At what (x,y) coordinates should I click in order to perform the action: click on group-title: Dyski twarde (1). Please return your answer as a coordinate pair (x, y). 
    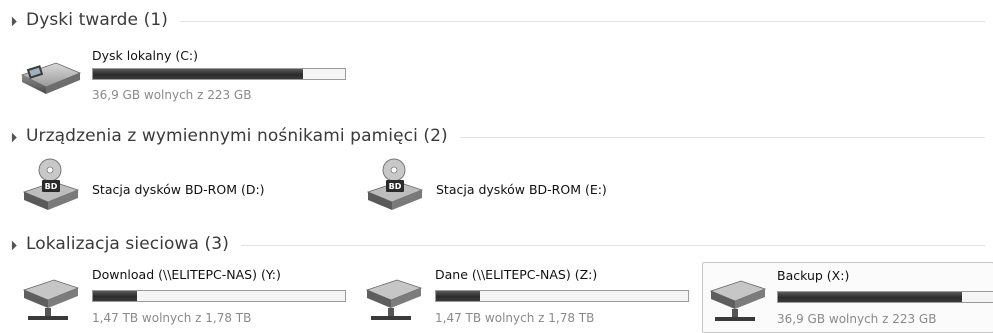
    Looking at the image, I should click on (97, 20).